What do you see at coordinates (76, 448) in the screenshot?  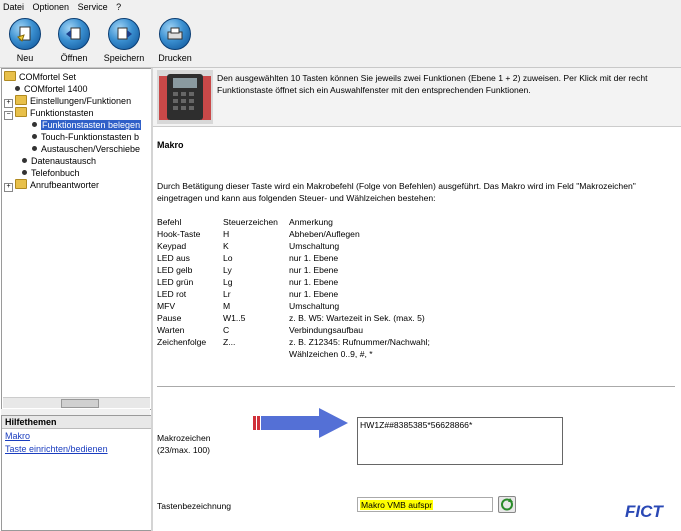 I see `help-link-taste-einrichten: Taste einrichten/bedienen` at bounding box center [76, 448].